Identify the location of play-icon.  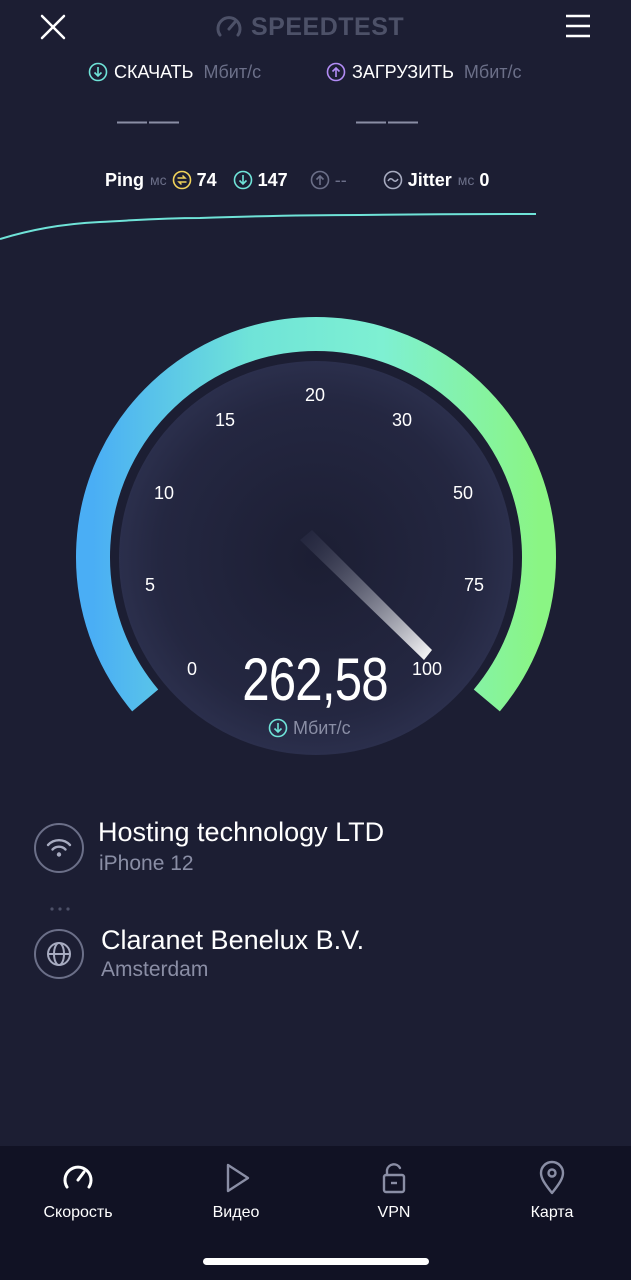
(238, 1178).